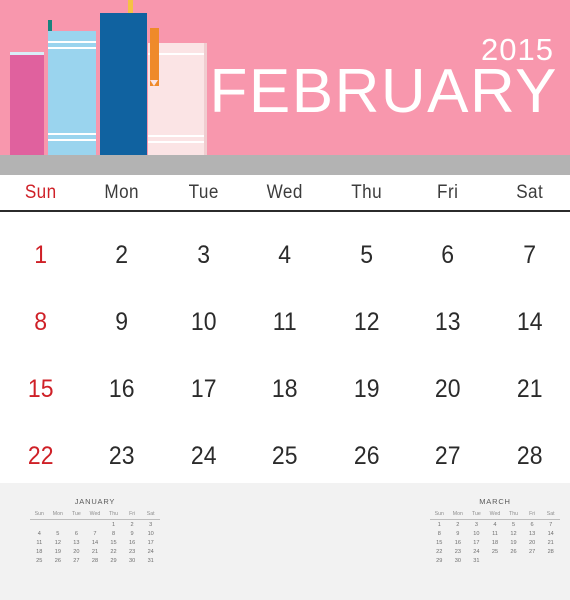 Image resolution: width=570 pixels, height=600 pixels. I want to click on header-divider-line, so click(285, 211).